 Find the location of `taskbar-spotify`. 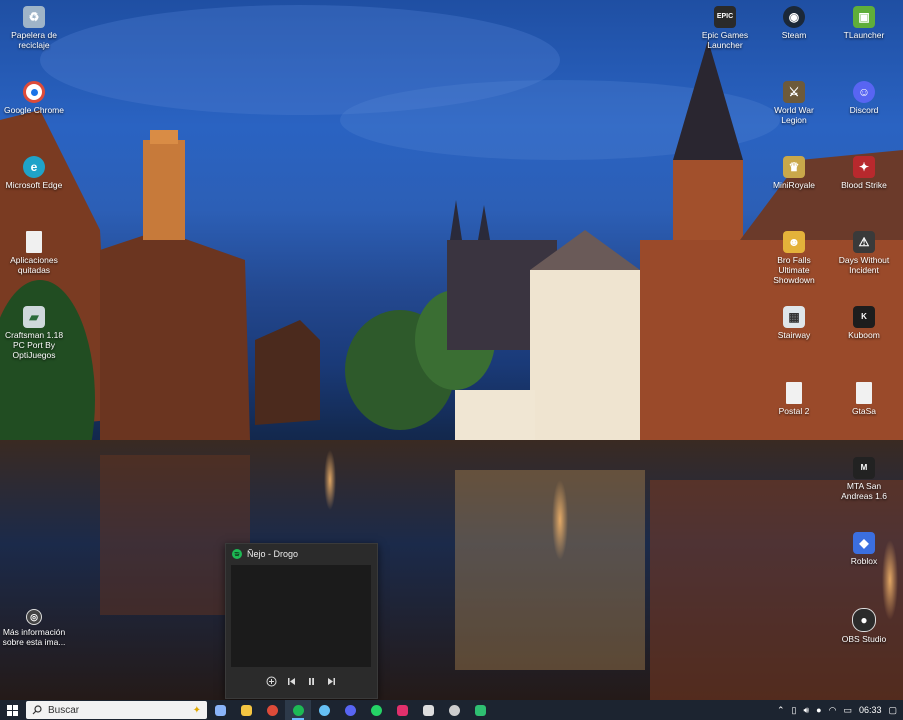

taskbar-spotify is located at coordinates (298, 710).